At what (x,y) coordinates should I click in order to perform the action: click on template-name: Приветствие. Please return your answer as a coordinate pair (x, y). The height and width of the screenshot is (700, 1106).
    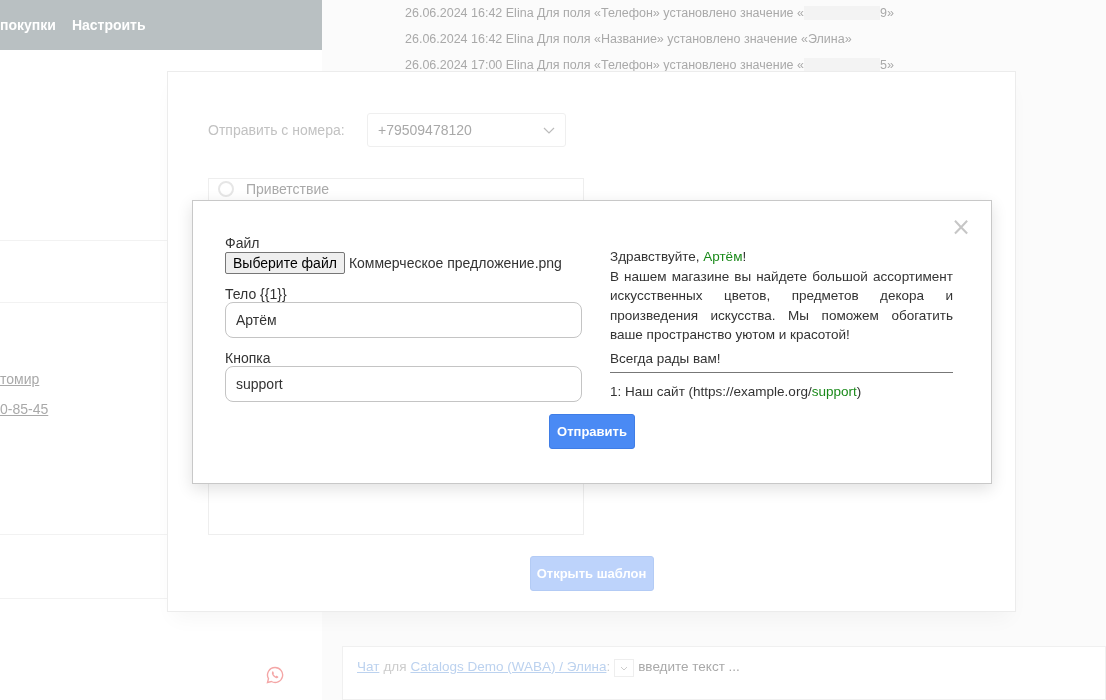
    Looking at the image, I should click on (287, 189).